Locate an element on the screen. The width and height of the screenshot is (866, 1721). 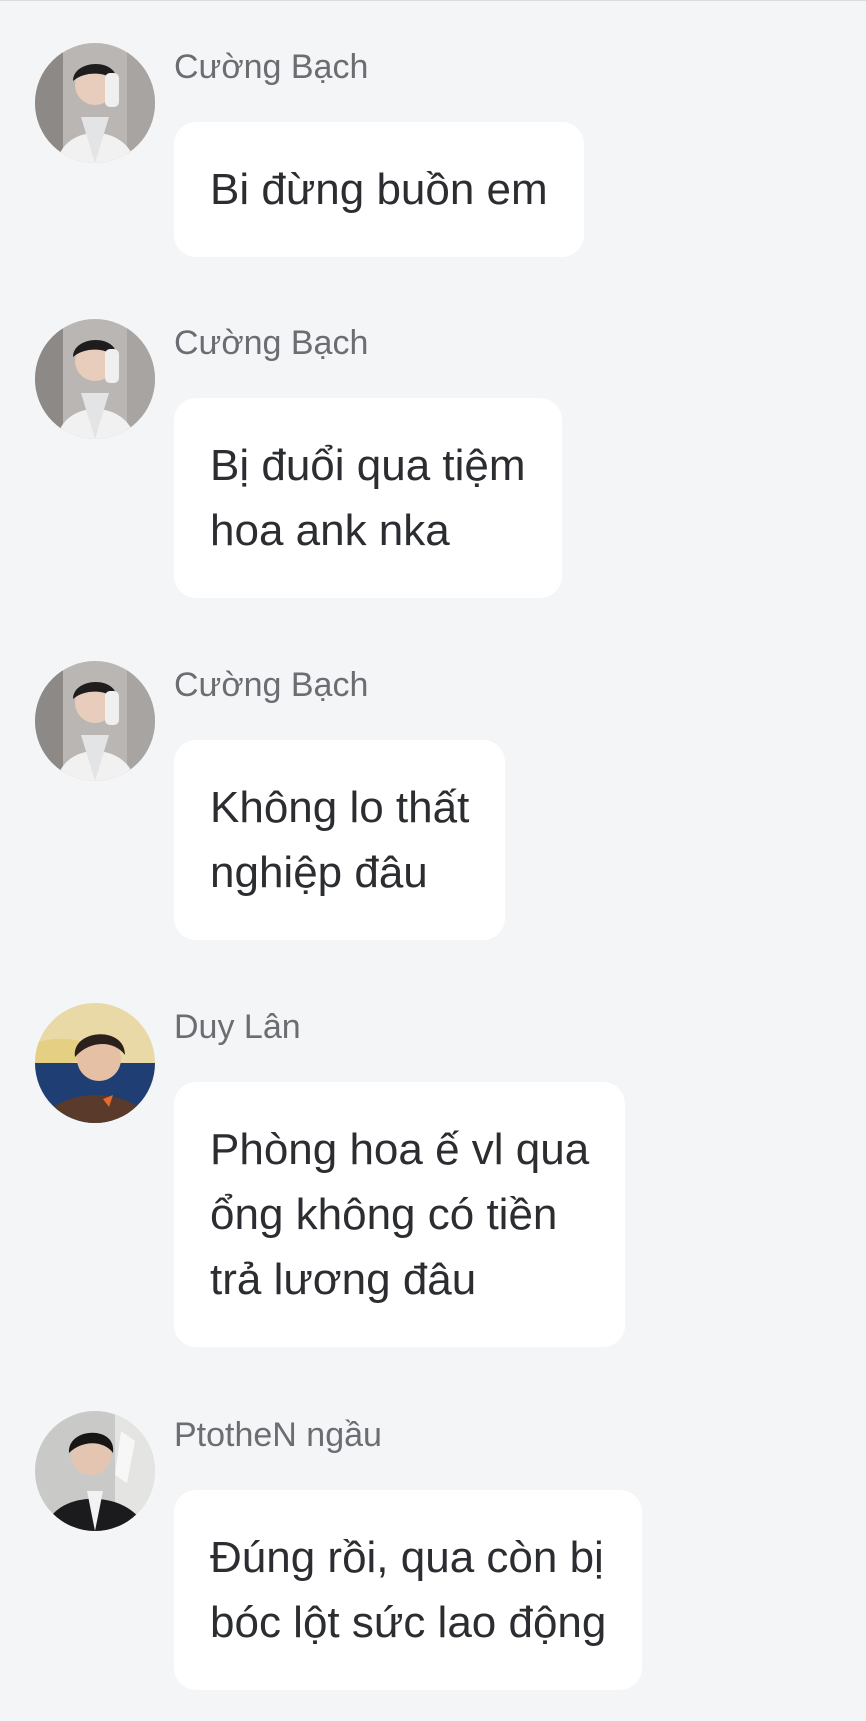
message-text-line: Đúng rồi, qua còn bị is located at coordinates (407, 1557).